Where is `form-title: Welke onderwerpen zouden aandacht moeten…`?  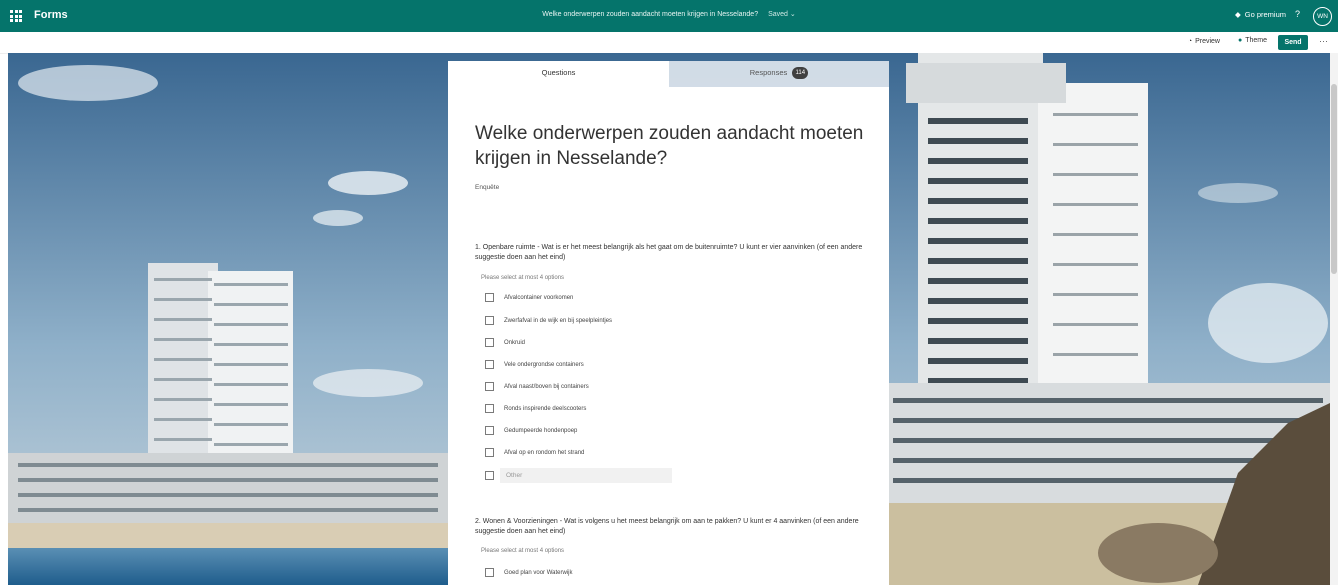 form-title: Welke onderwerpen zouden aandacht moeten… is located at coordinates (675, 146).